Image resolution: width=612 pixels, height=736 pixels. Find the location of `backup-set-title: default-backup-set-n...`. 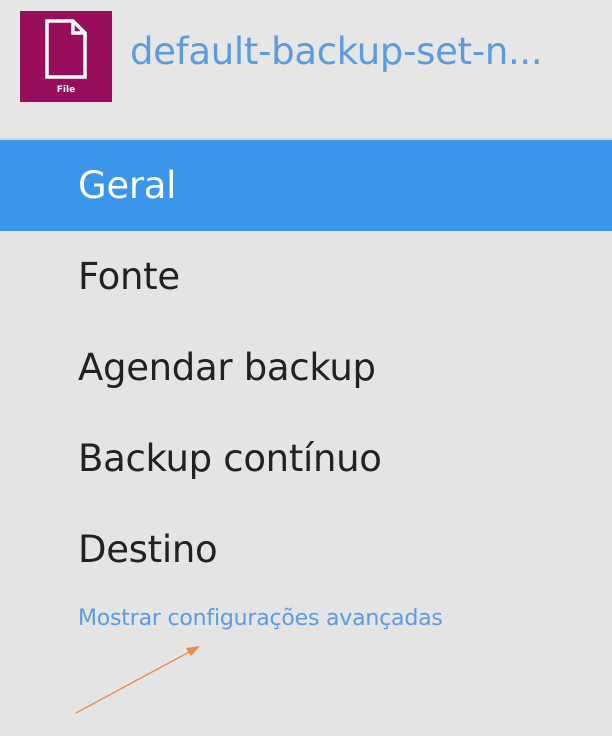

backup-set-title: default-backup-set-n... is located at coordinates (336, 51).